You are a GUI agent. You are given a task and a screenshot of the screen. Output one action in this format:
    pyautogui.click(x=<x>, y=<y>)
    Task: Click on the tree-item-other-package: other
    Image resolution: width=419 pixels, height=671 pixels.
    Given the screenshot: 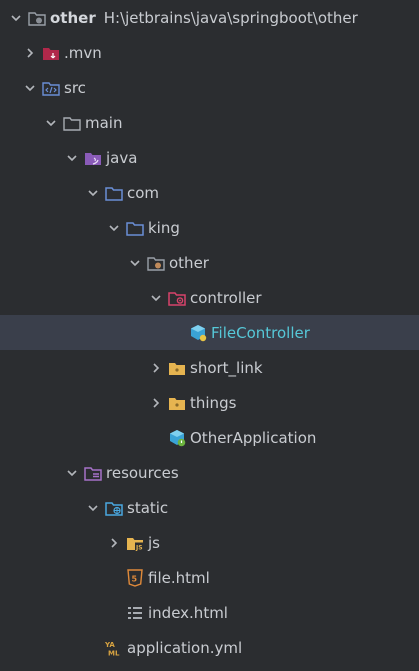 What is the action you would take?
    pyautogui.click(x=209, y=262)
    